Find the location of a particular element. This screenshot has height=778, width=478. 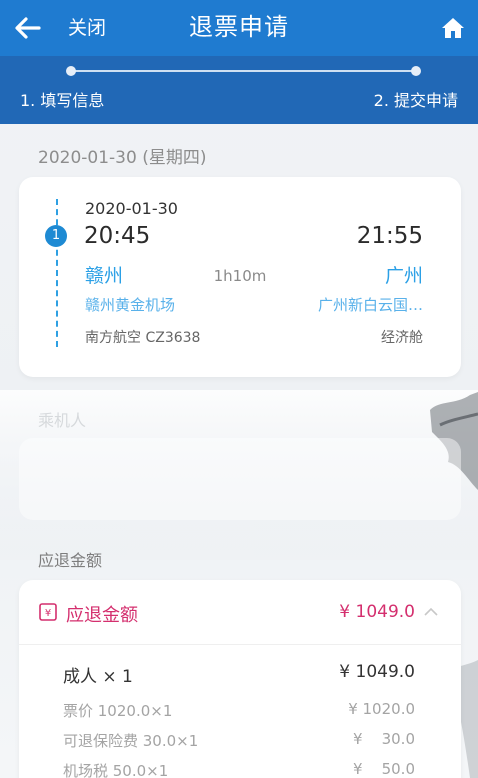

step2-dot is located at coordinates (416, 71).